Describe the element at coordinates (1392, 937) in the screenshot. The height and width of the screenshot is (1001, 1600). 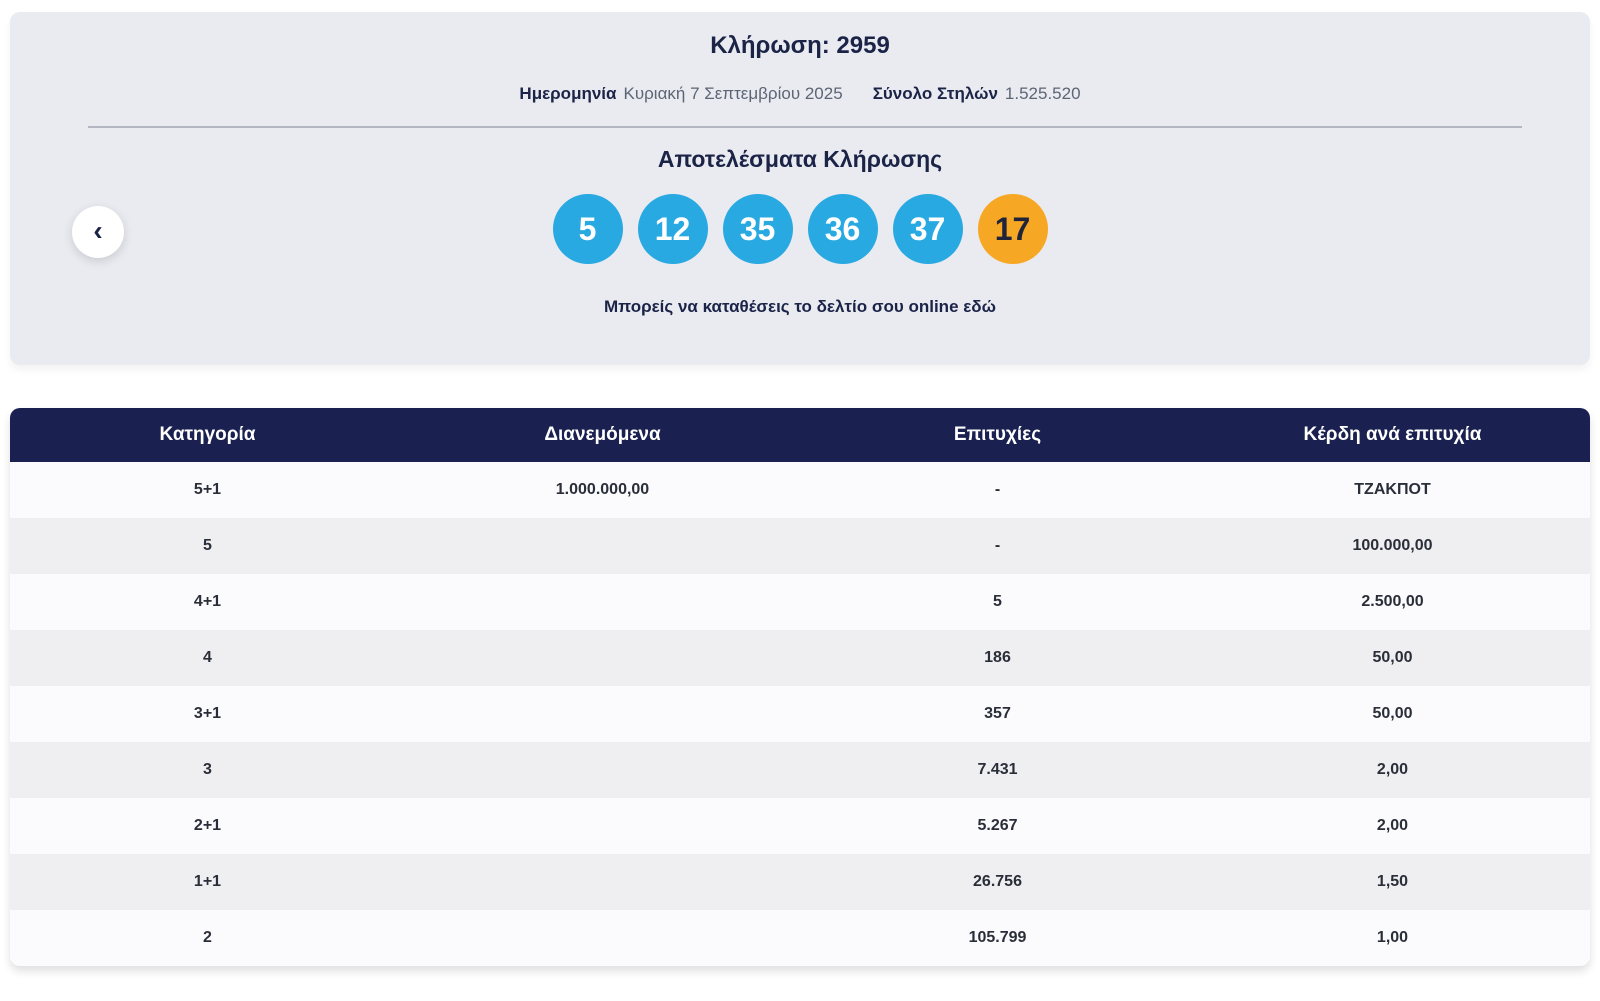
I see `cell-prize: 1,00` at that location.